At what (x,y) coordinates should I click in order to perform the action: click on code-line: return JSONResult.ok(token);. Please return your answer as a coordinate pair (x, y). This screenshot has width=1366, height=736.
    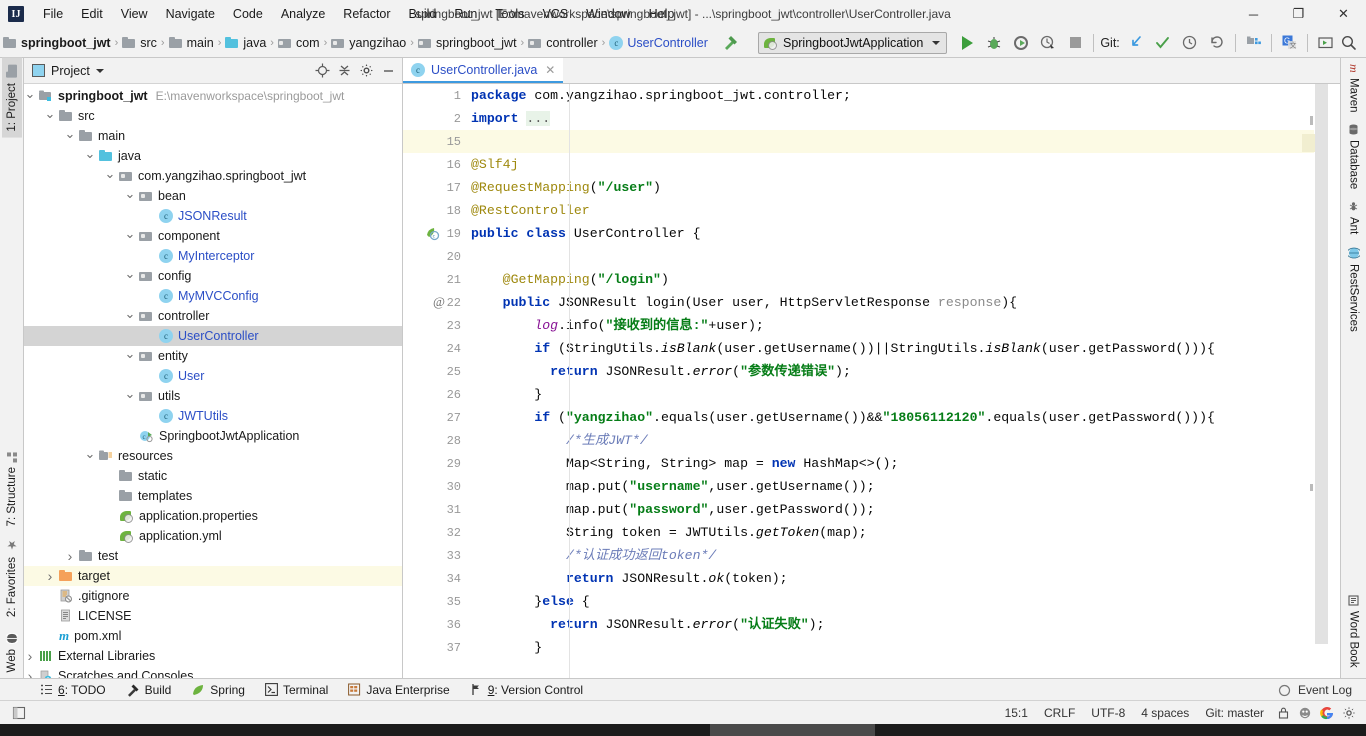
    Looking at the image, I should click on (902, 578).